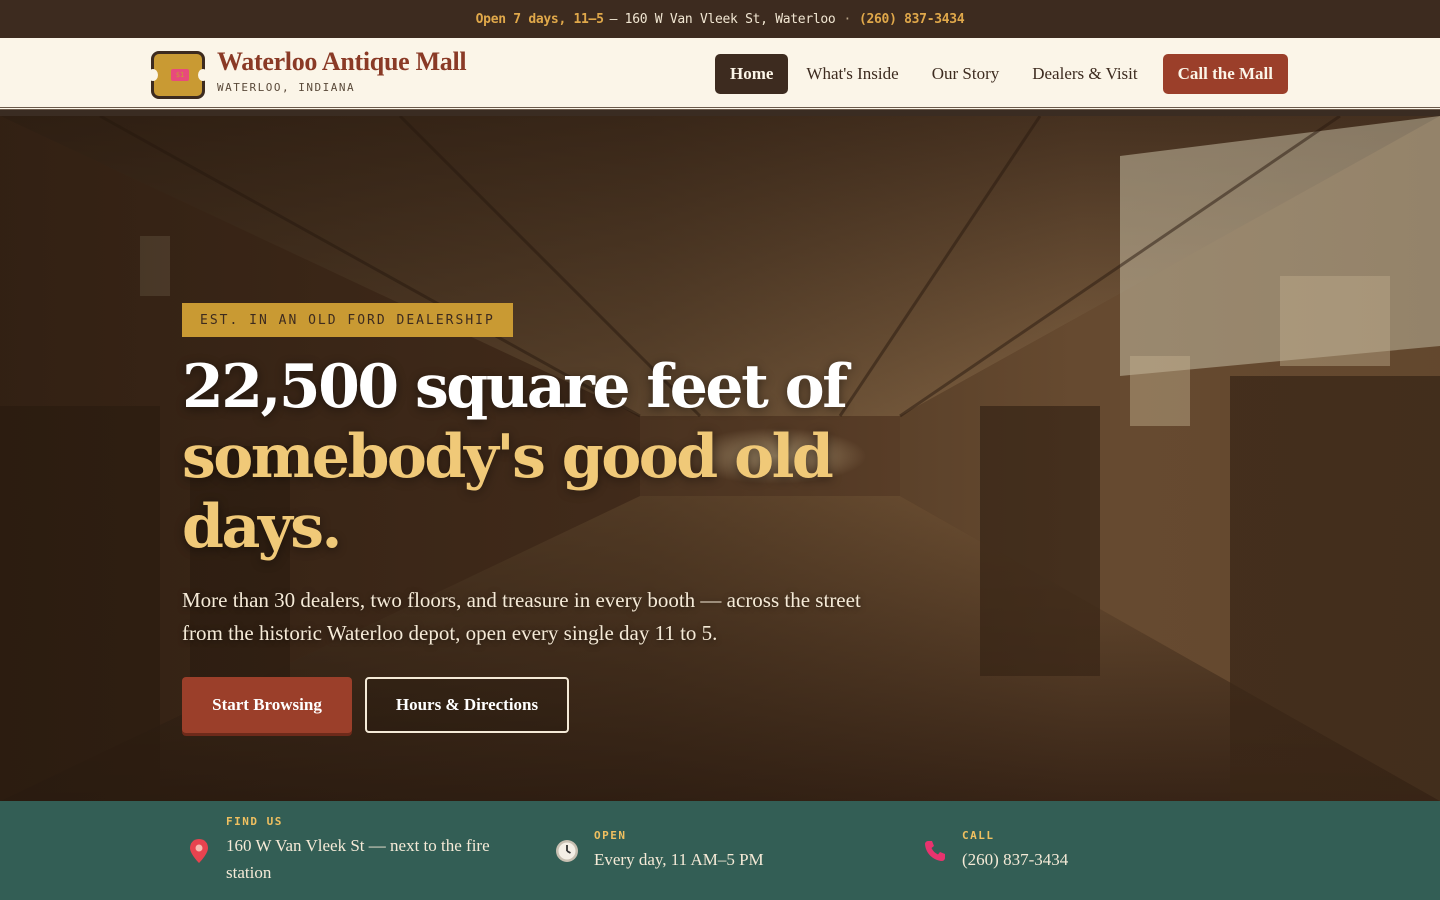 The image size is (1440, 900). What do you see at coordinates (342, 62) in the screenshot?
I see `brand-name: Waterloo Antique Mall` at bounding box center [342, 62].